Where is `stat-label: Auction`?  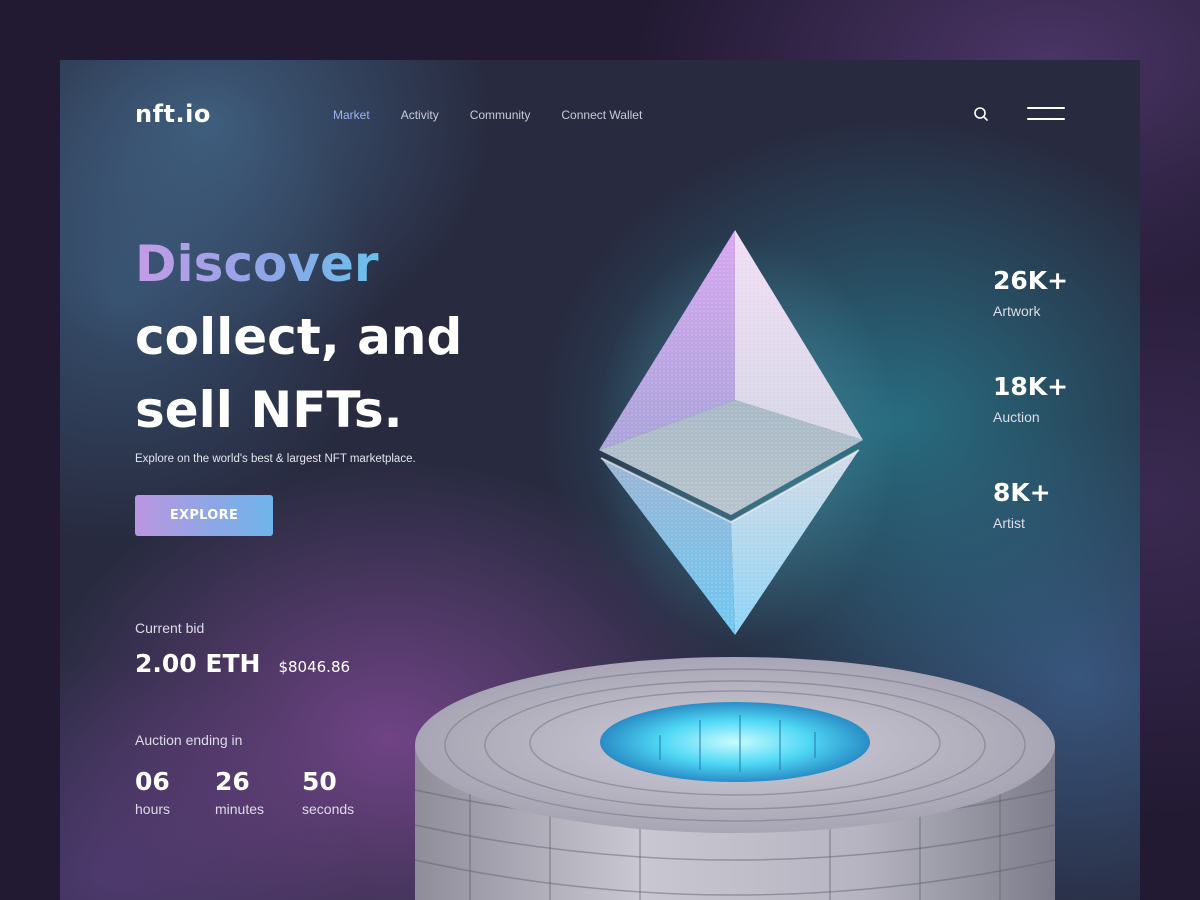 stat-label: Auction is located at coordinates (1016, 417).